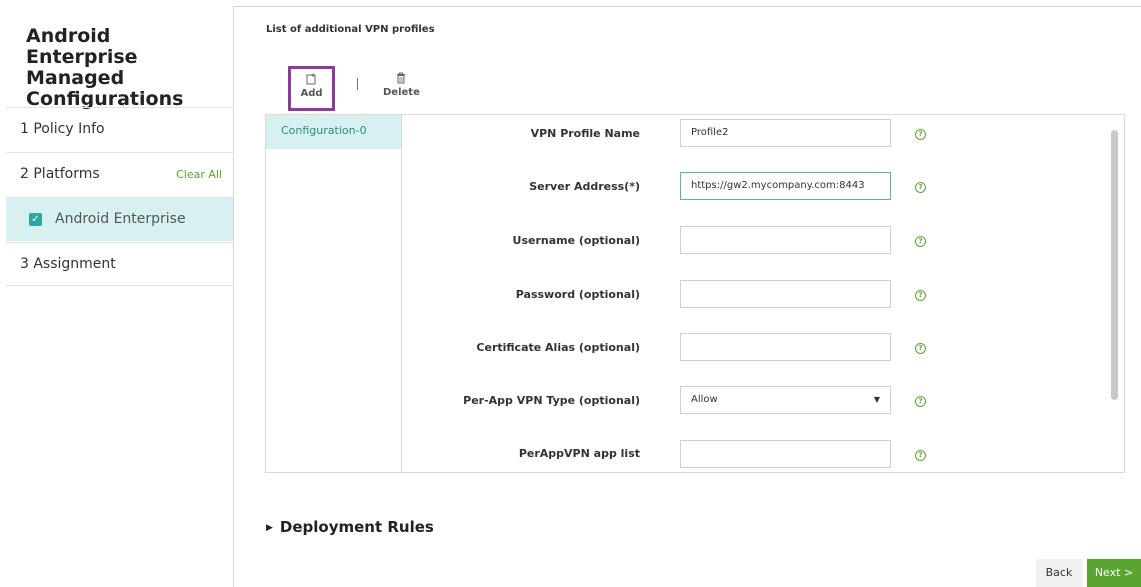 The height and width of the screenshot is (587, 1141). Describe the element at coordinates (119, 174) in the screenshot. I see `sidebar-step-platforms: 2 Platforms Clear All` at that location.